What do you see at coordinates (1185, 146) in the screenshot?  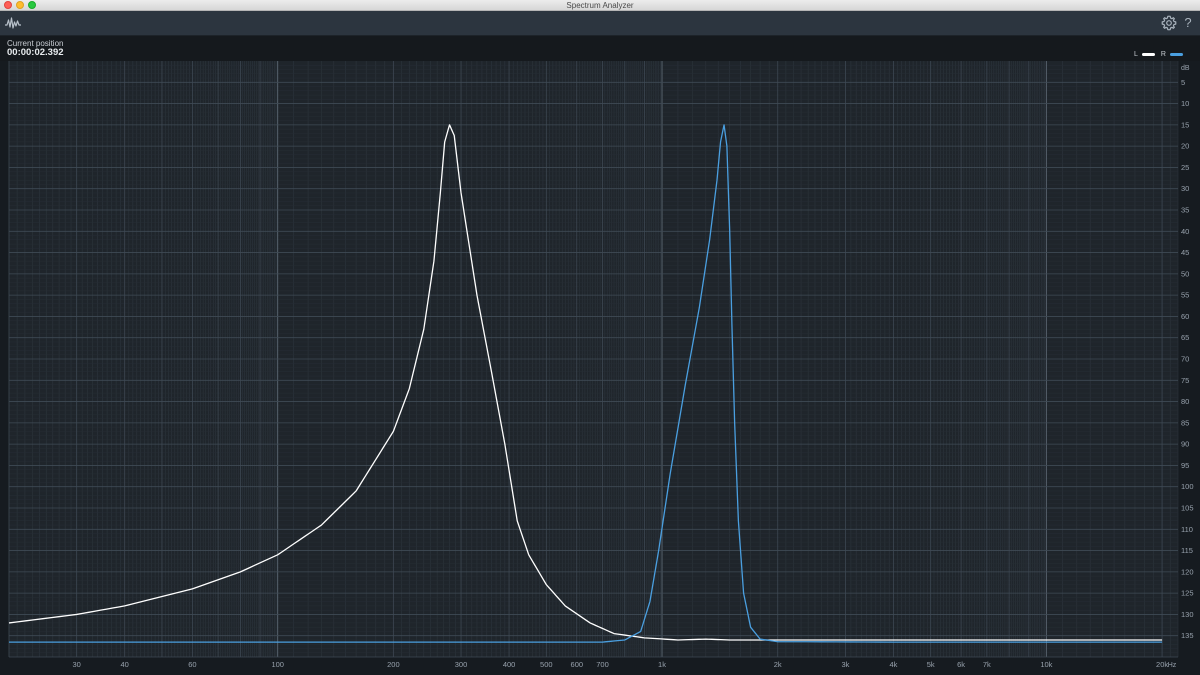 I see `y-tick-label: 20` at bounding box center [1185, 146].